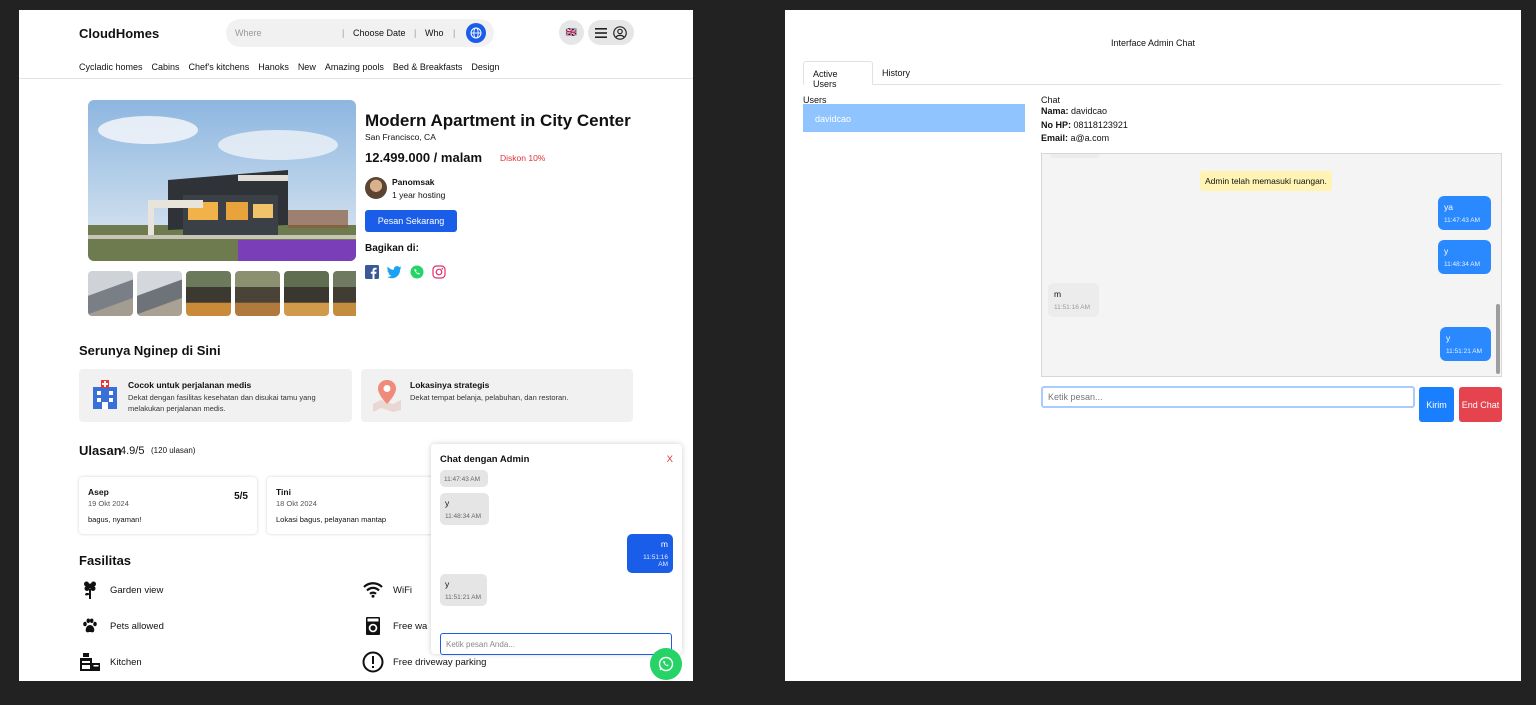  What do you see at coordinates (419, 195) in the screenshot?
I see `host-duration: 1 year hosting` at bounding box center [419, 195].